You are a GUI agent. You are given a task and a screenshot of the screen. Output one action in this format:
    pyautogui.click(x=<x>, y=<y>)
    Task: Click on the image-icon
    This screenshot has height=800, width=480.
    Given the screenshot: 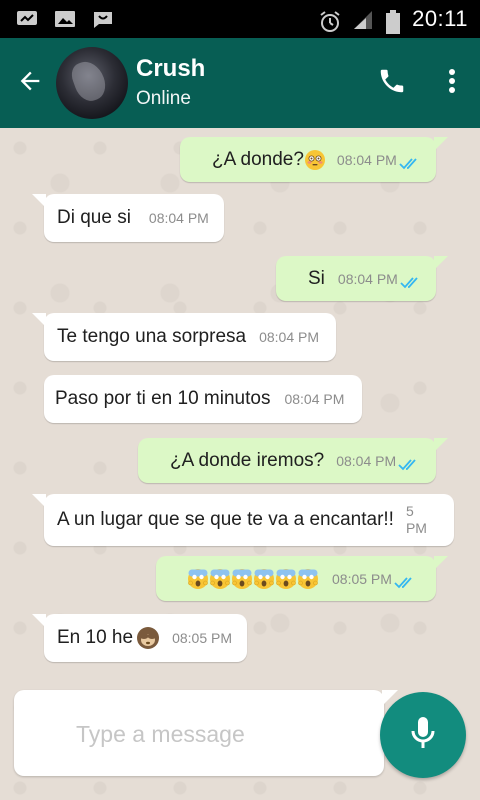 What is the action you would take?
    pyautogui.click(x=65, y=19)
    